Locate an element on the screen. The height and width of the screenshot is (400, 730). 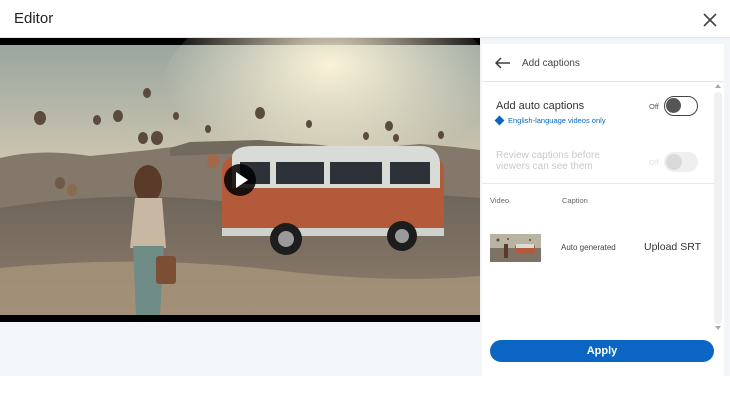
play-button is located at coordinates (240, 180).